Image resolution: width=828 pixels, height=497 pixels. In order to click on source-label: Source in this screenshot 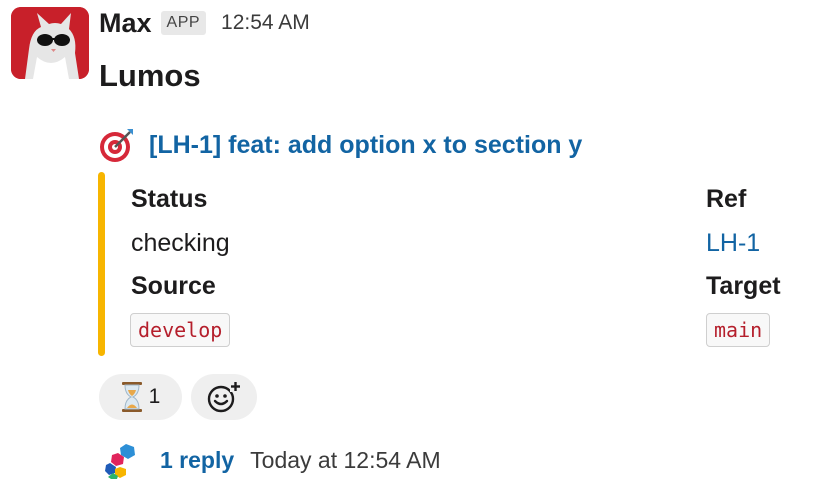, I will do `click(173, 286)`.